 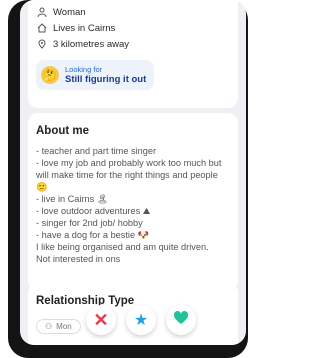 I want to click on gender-text: Woman, so click(x=69, y=12).